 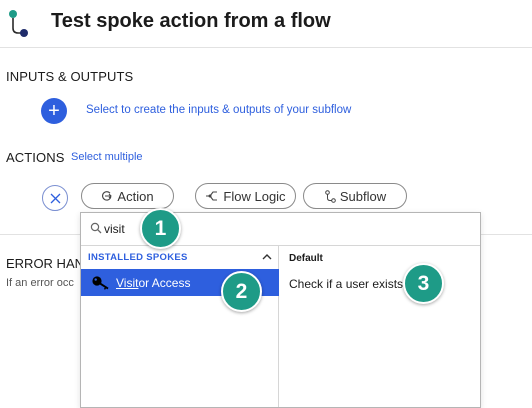 I want to click on search-match-highlight: Visit, so click(x=127, y=283).